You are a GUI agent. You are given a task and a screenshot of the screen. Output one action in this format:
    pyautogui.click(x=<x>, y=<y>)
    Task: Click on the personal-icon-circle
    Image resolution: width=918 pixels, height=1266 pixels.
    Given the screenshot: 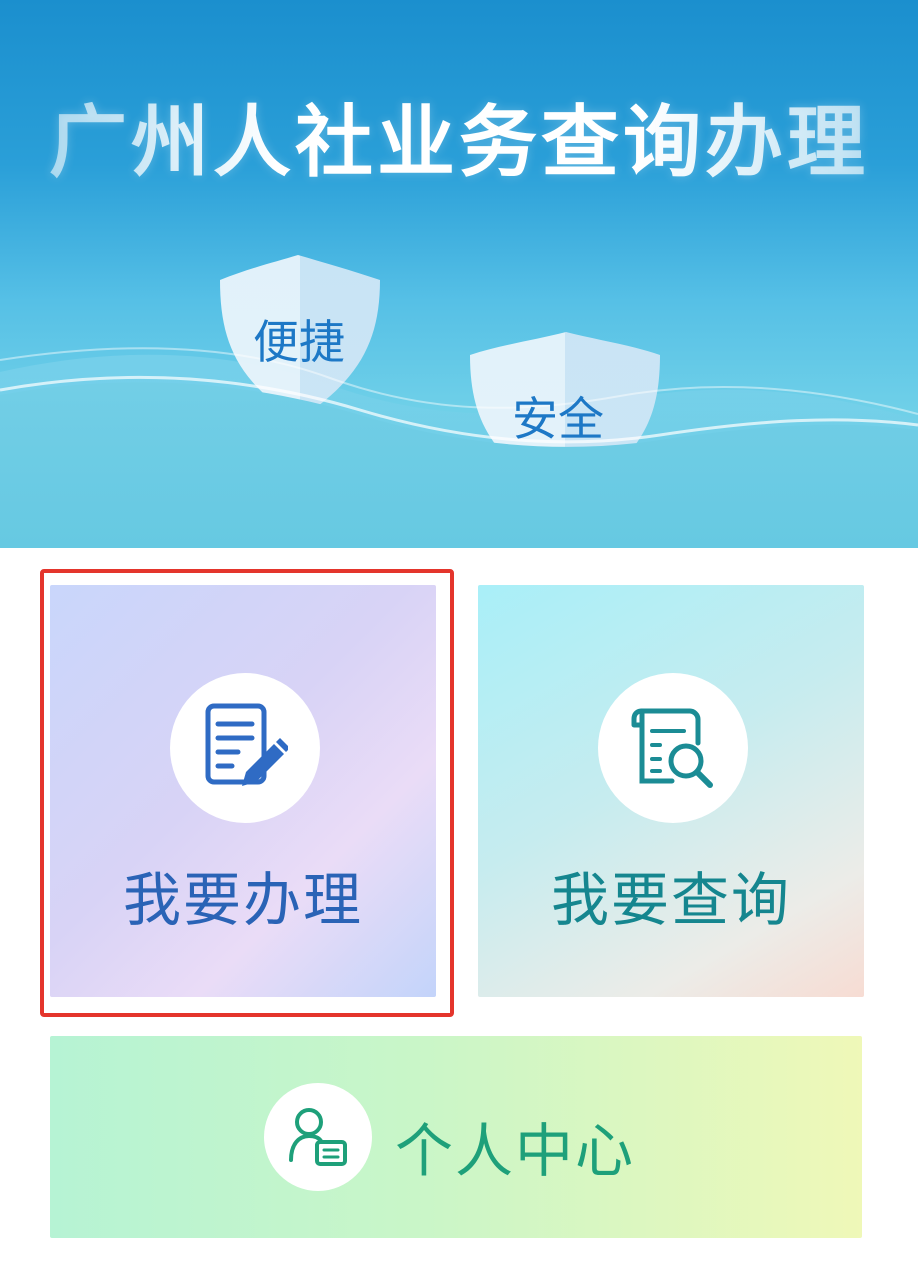 What is the action you would take?
    pyautogui.click(x=318, y=1137)
    